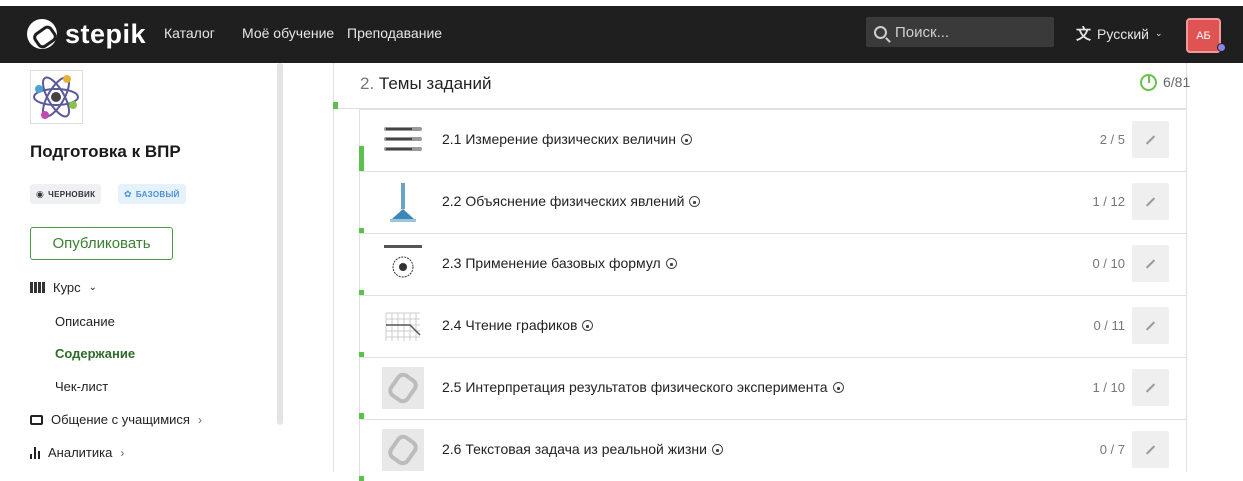 The width and height of the screenshot is (1243, 481). Describe the element at coordinates (563, 201) in the screenshot. I see `lesson-title-text: 2.2 Объяснение физических явлений` at that location.